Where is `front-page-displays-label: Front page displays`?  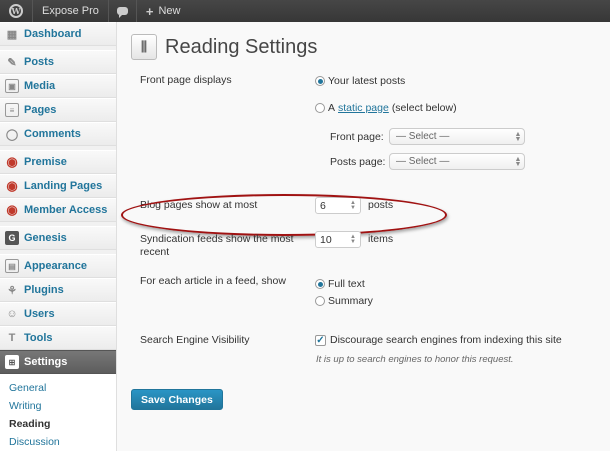 front-page-displays-label: Front page displays is located at coordinates (186, 80).